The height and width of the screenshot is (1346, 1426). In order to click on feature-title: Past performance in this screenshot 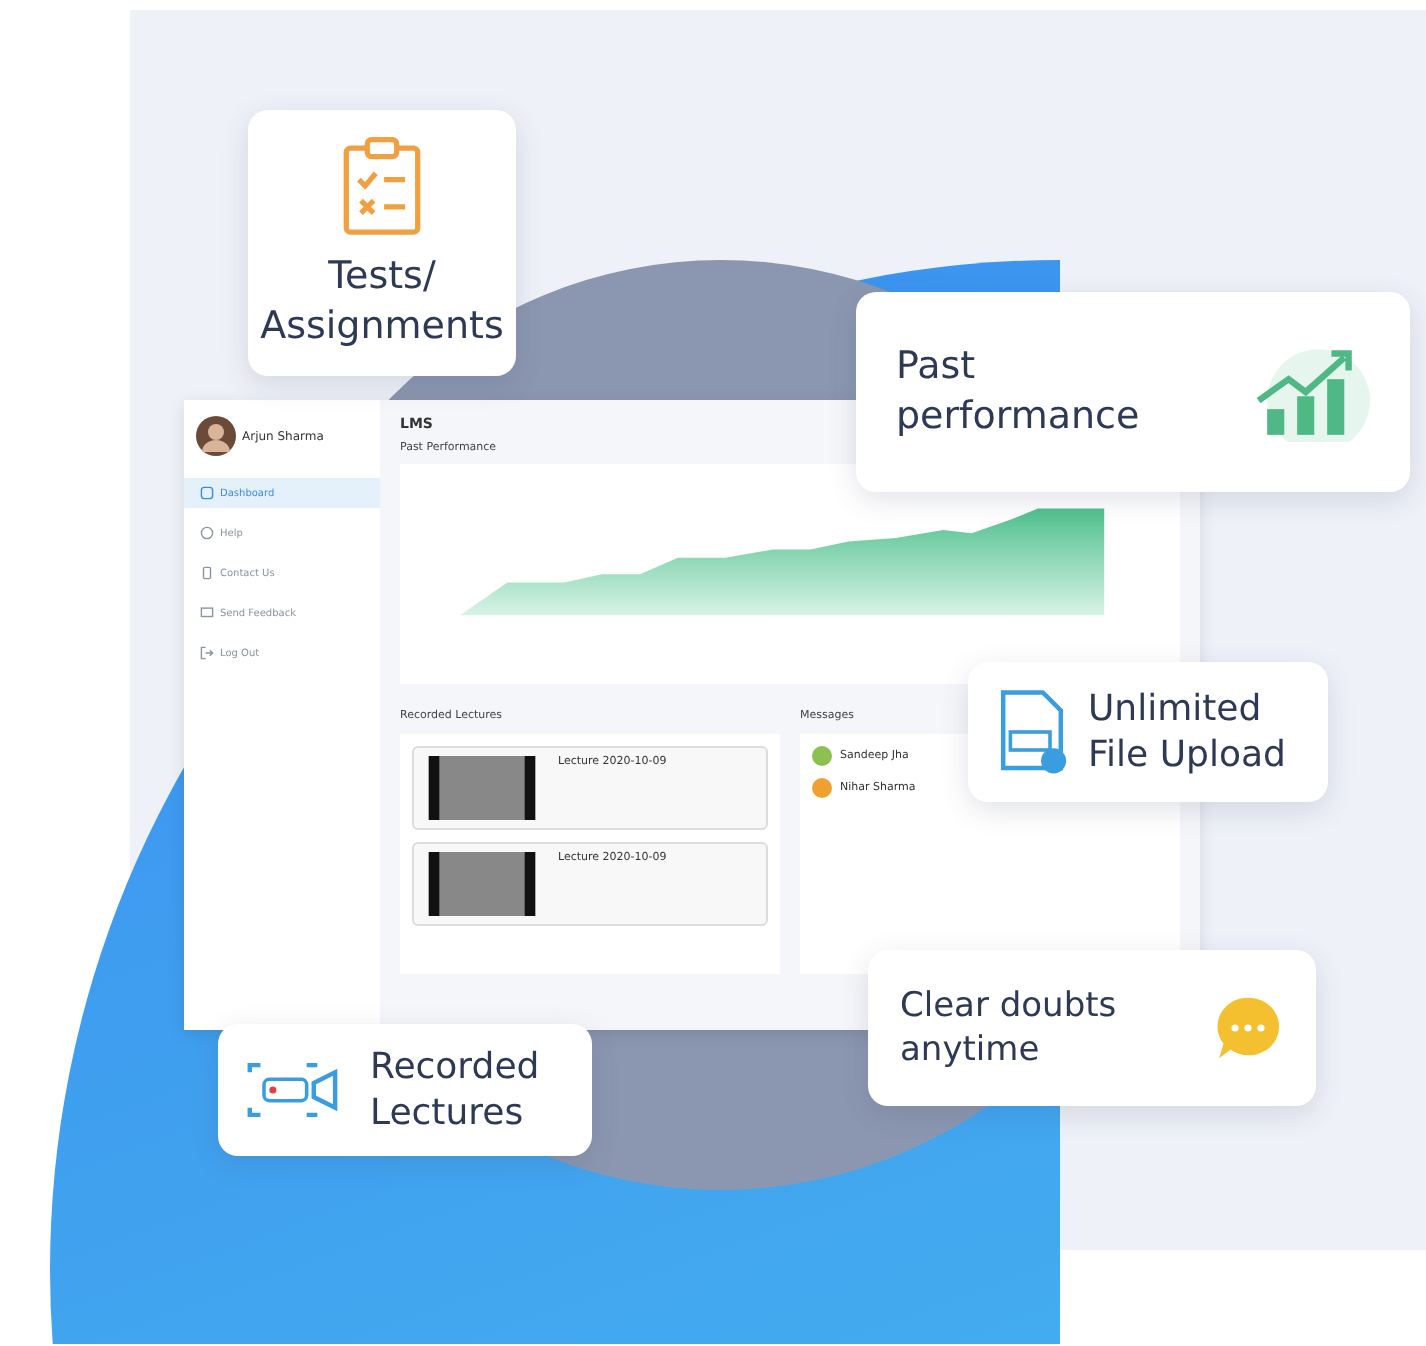, I will do `click(1018, 392)`.